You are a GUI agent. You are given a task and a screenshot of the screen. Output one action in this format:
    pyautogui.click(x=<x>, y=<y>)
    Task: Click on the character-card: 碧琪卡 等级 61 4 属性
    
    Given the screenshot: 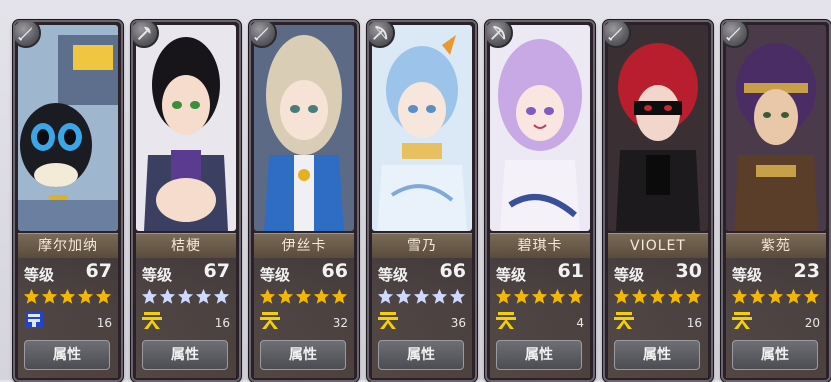 What is the action you would take?
    pyautogui.click(x=540, y=201)
    